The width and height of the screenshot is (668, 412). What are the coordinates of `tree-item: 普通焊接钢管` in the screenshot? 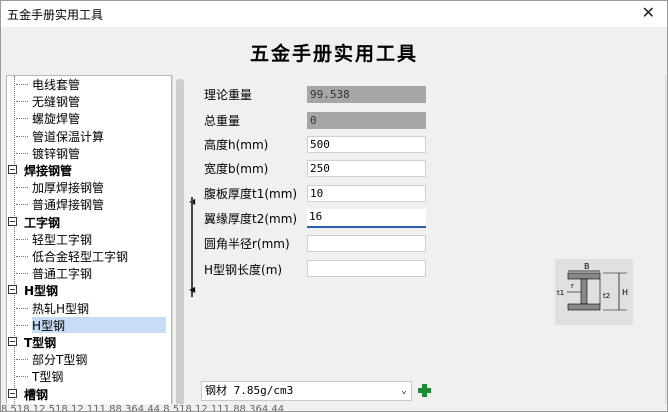 It's located at (60, 204).